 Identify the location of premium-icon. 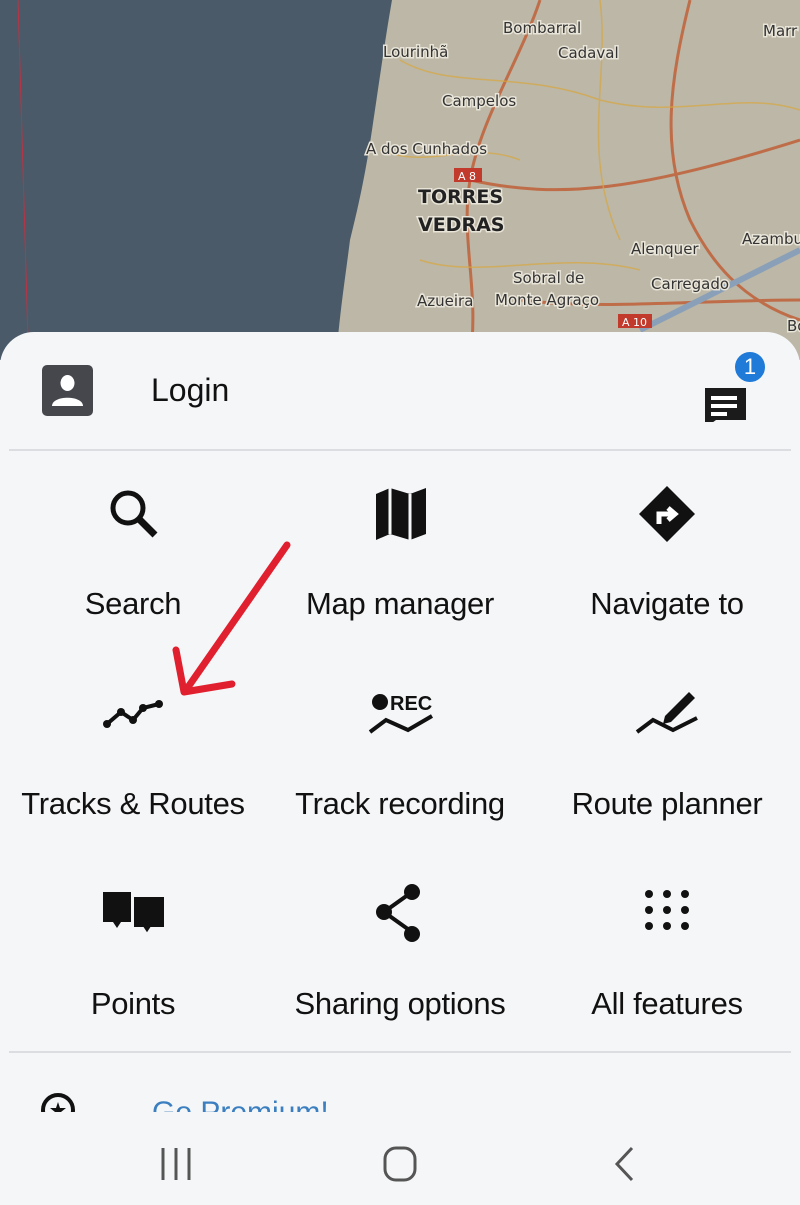
(58, 1102).